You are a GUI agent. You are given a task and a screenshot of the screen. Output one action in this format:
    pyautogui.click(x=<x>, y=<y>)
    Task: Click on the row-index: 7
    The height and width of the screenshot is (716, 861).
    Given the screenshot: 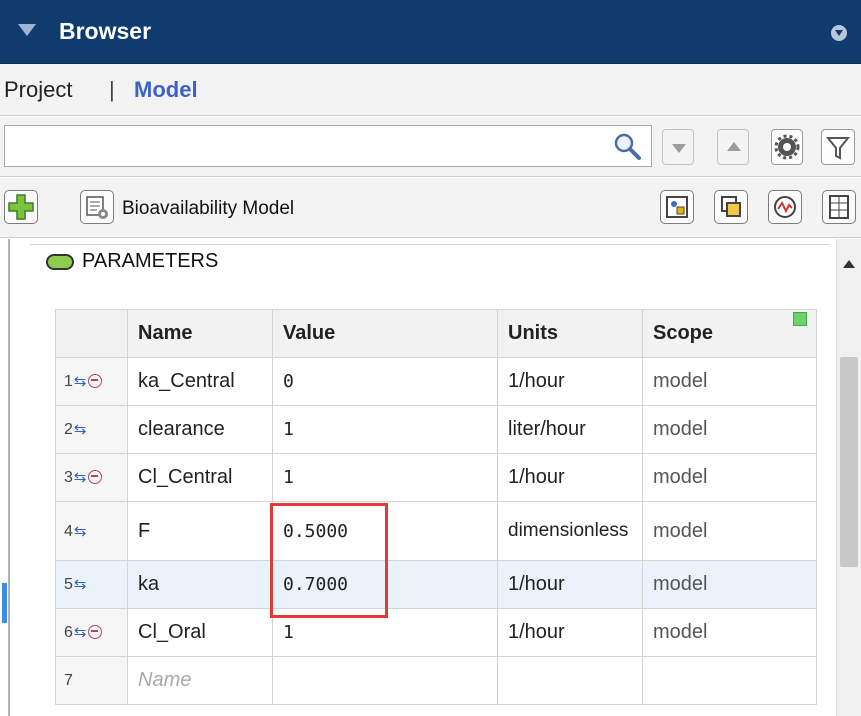 What is the action you would take?
    pyautogui.click(x=68, y=680)
    